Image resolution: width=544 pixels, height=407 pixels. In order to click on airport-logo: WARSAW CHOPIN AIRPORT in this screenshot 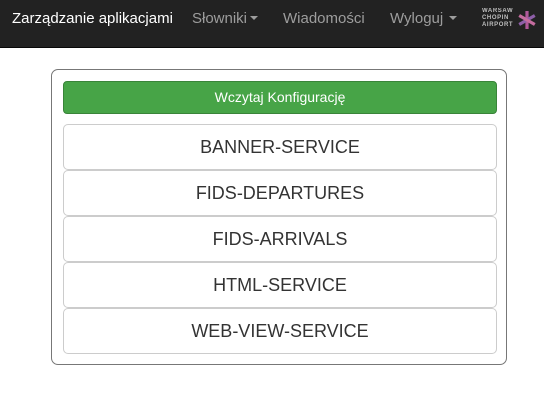, I will do `click(513, 21)`.